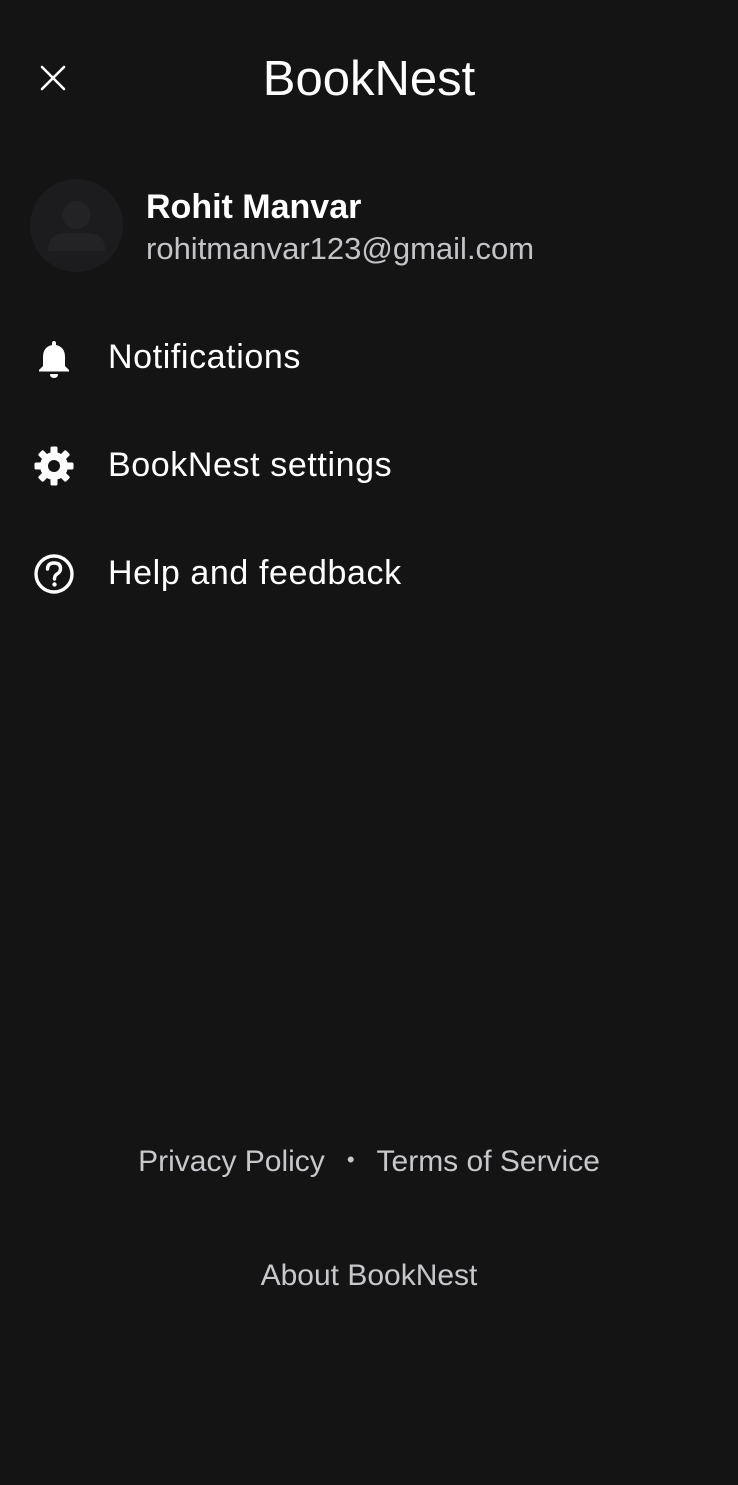 The width and height of the screenshot is (738, 1485). What do you see at coordinates (250, 465) in the screenshot?
I see `menu-item-label: BookNest settings` at bounding box center [250, 465].